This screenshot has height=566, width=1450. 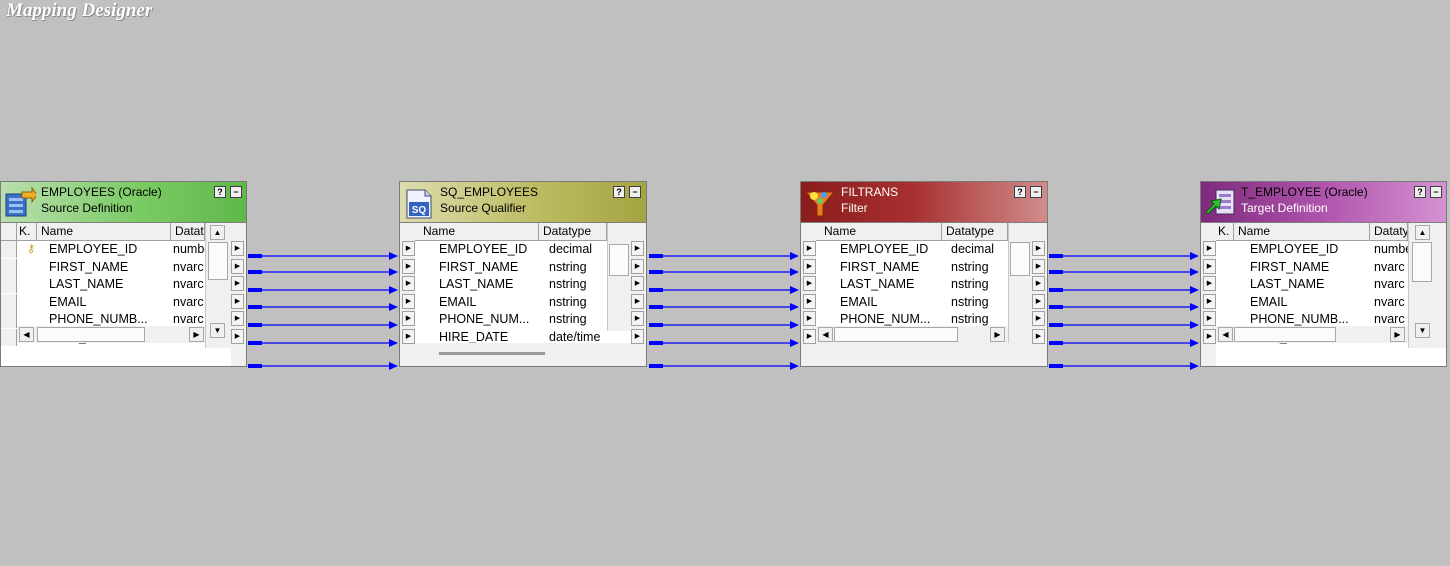 I want to click on port-row: EMAIL nvarc, so click(x=116, y=302).